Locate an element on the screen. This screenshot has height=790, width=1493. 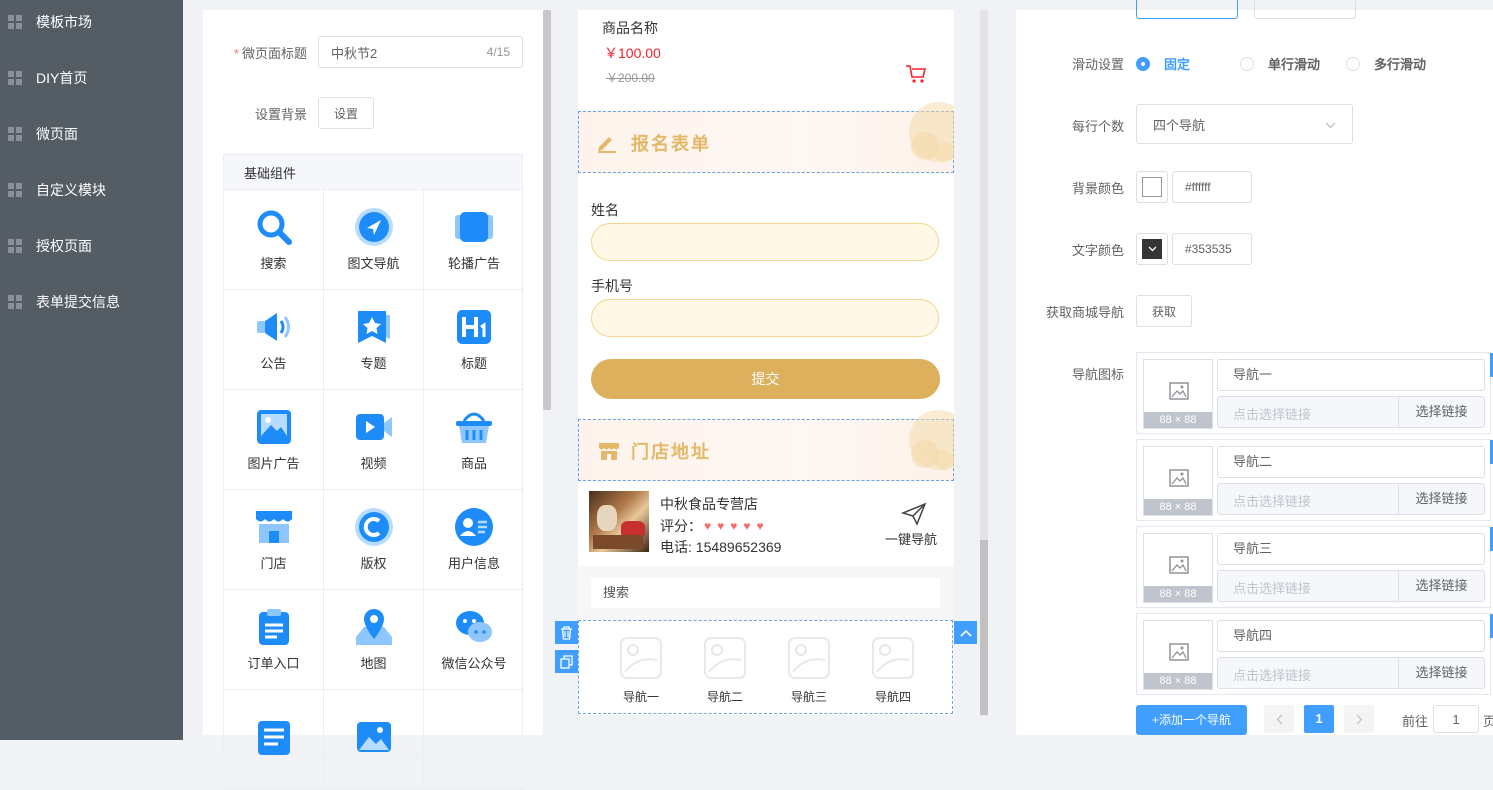
preview-search-input: 搜索 is located at coordinates (765, 593).